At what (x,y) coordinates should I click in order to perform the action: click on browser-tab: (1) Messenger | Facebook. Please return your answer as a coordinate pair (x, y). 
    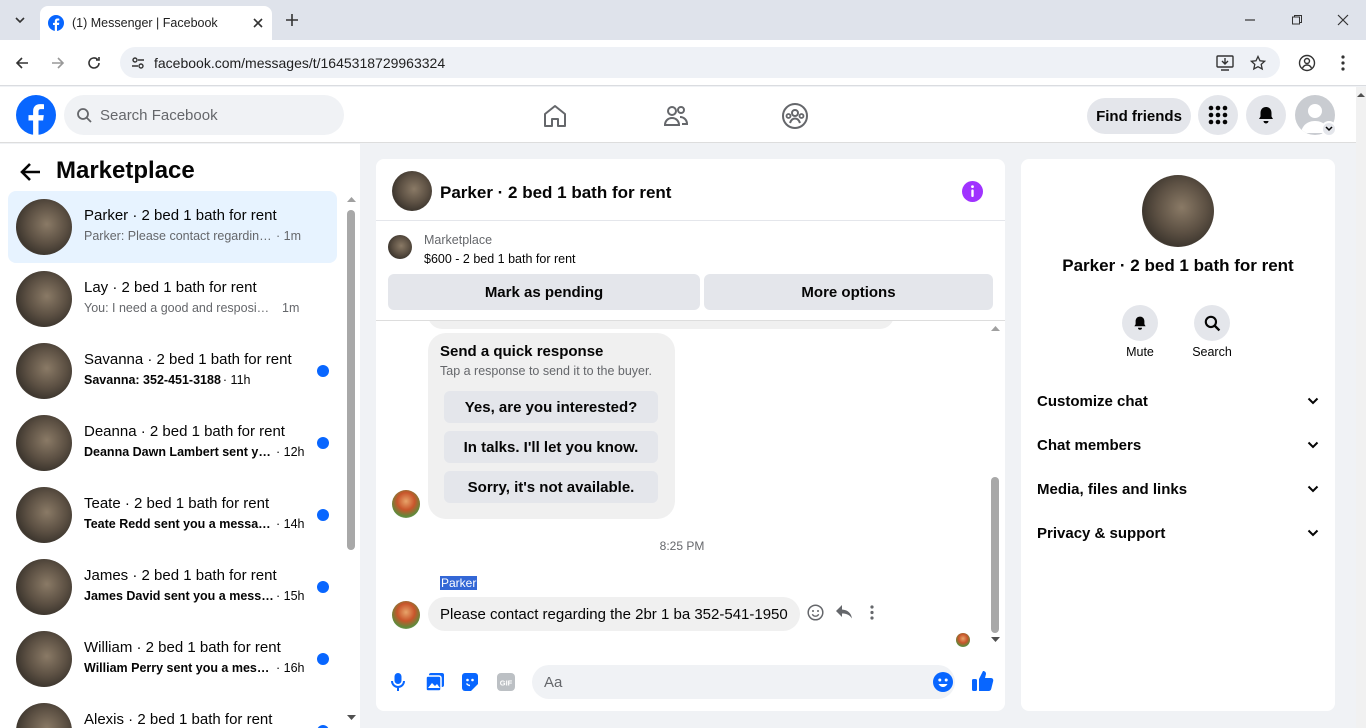
    Looking at the image, I should click on (156, 23).